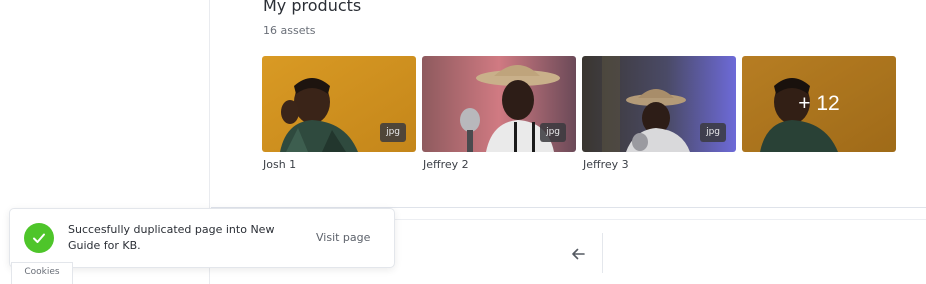  What do you see at coordinates (606, 164) in the screenshot?
I see `product-label: Jeffrey 3` at bounding box center [606, 164].